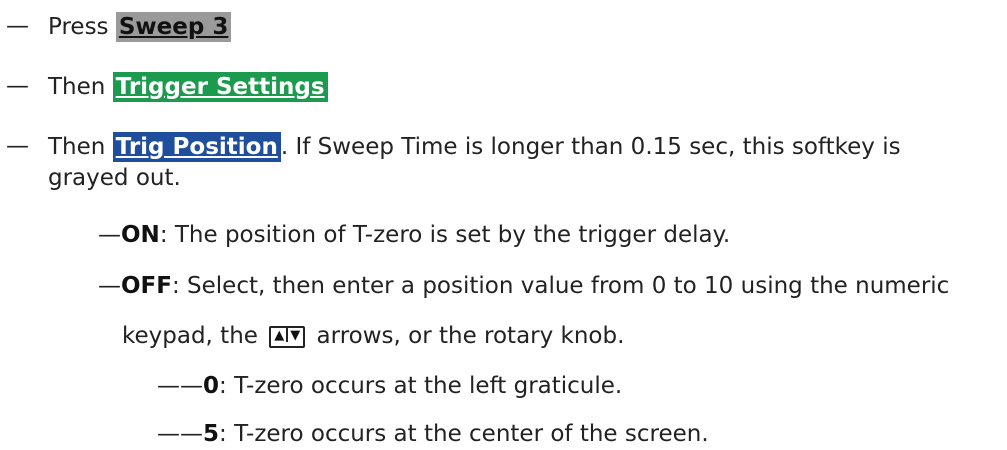 The width and height of the screenshot is (1007, 450). I want to click on option-term-off: OFF, so click(146, 286).